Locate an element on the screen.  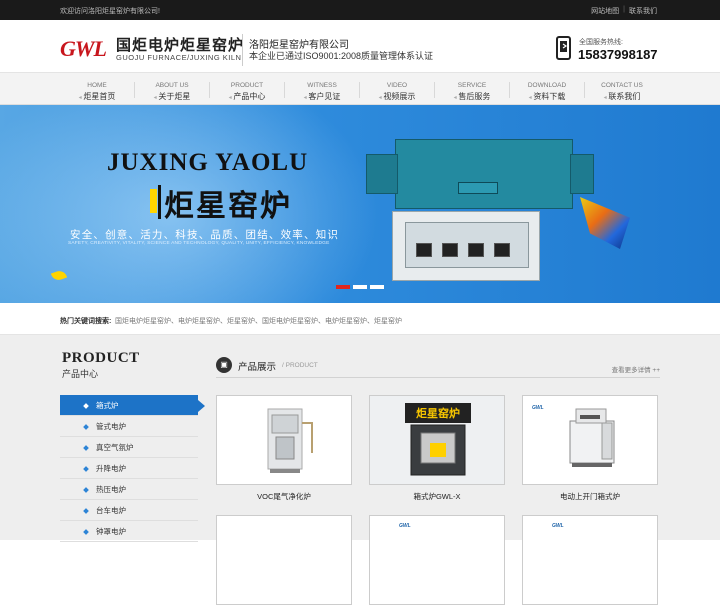
nav-product-cn: 产品中心 is located at coordinates (247, 96).